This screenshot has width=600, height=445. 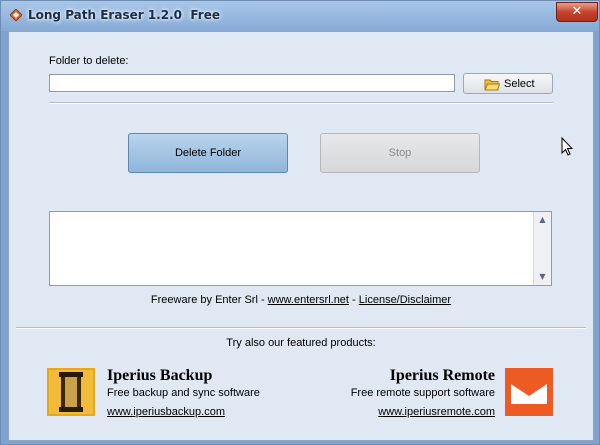 I want to click on scroll-up-icon: ▲, so click(x=542, y=220).